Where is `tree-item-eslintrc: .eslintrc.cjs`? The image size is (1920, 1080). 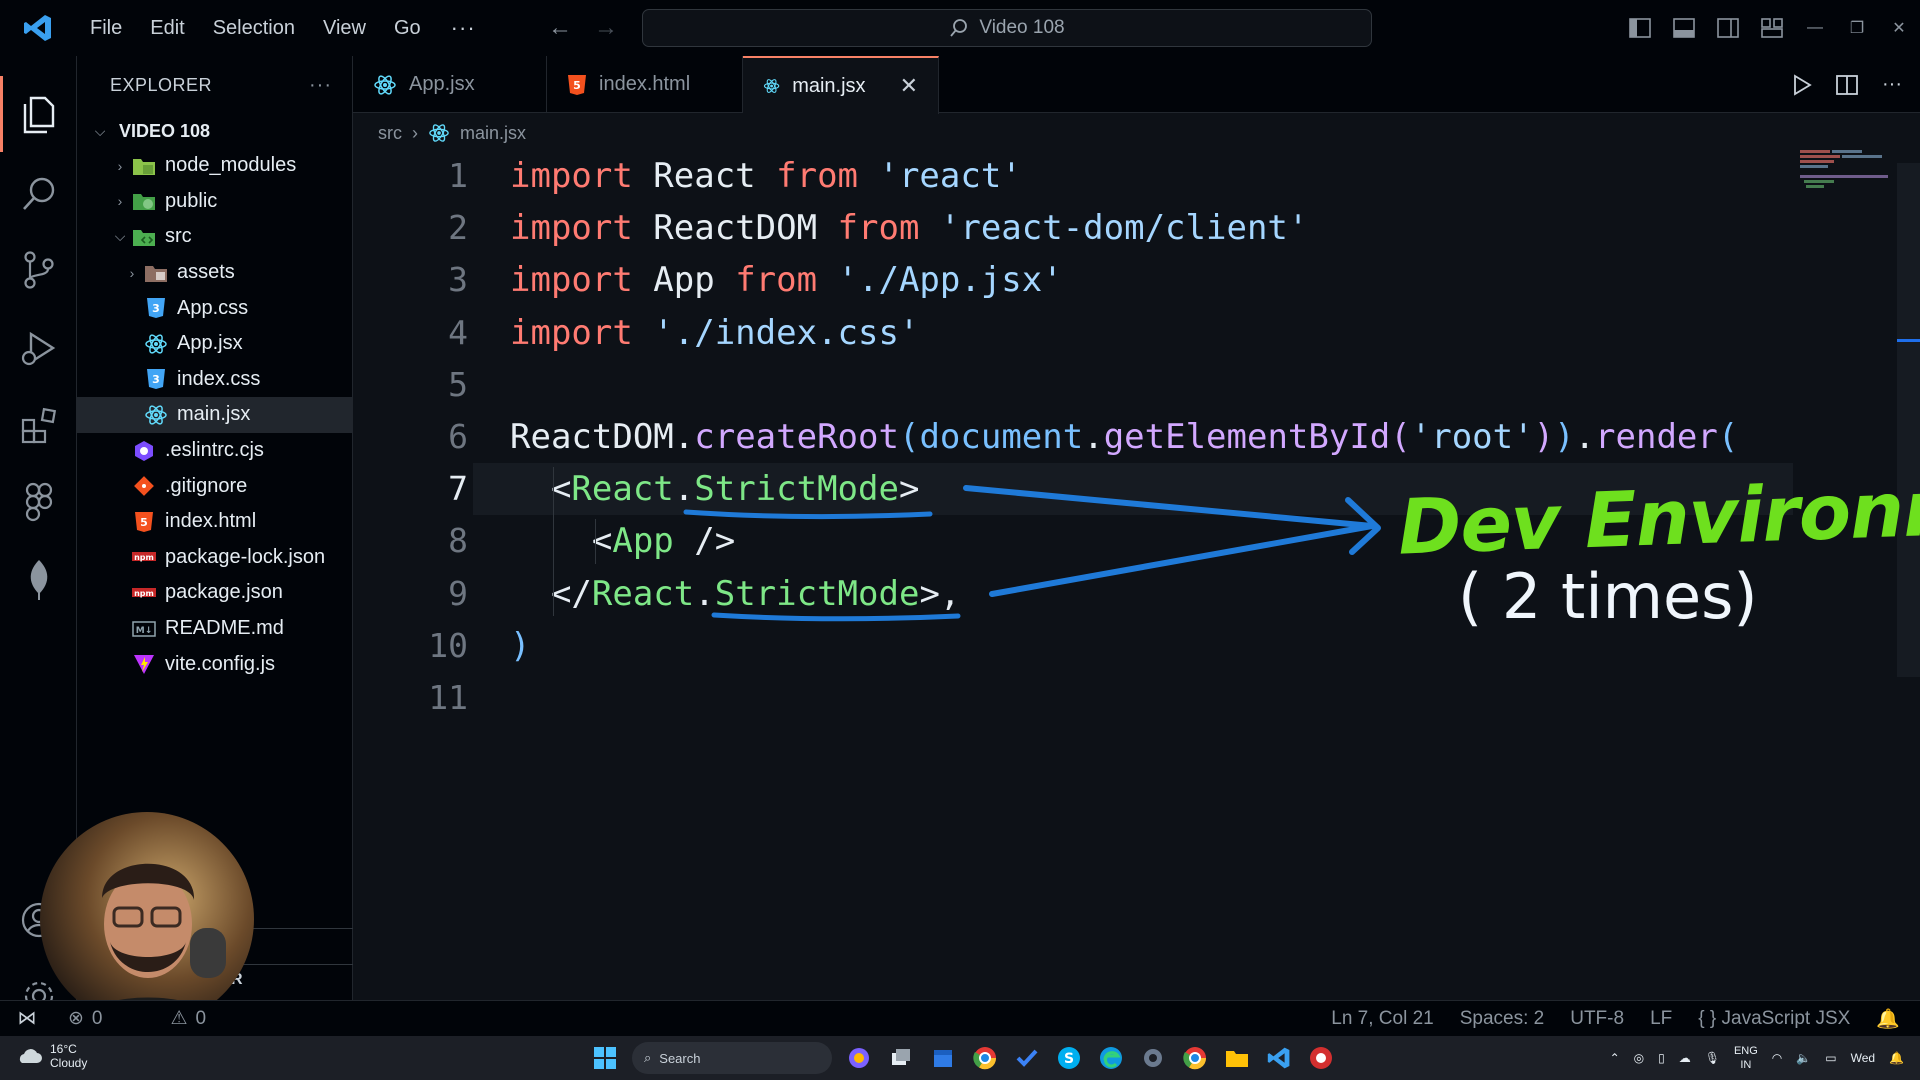
tree-item-eslintrc: .eslintrc.cjs is located at coordinates (214, 451).